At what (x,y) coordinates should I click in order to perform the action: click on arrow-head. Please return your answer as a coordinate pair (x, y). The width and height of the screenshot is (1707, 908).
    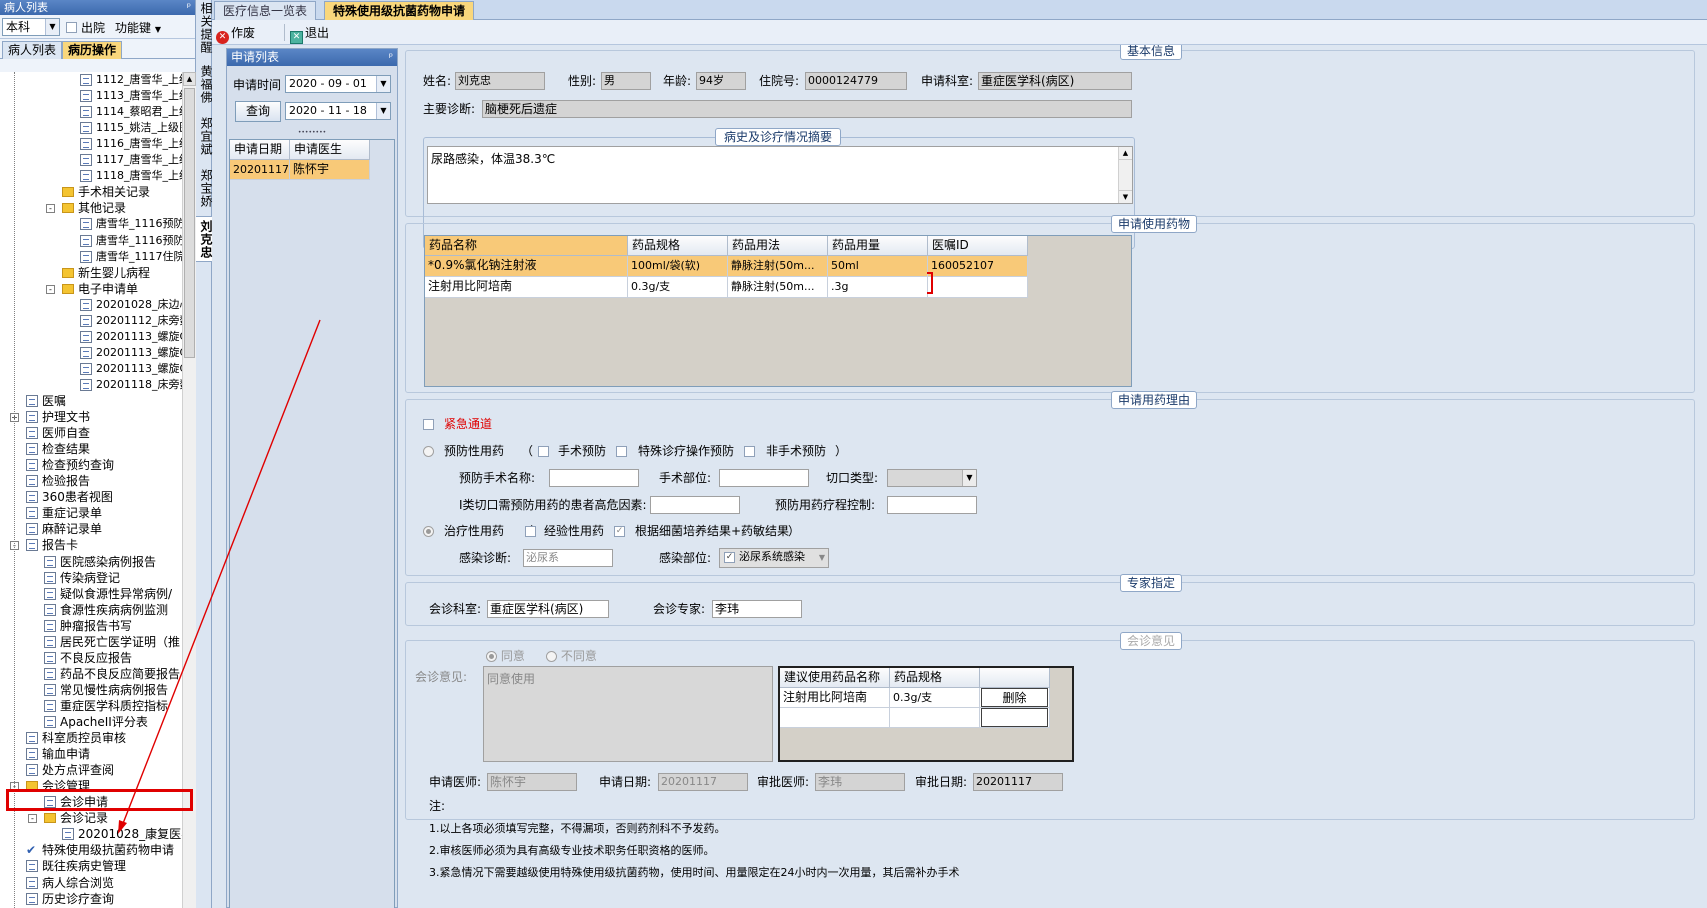
    Looking at the image, I should click on (122, 827).